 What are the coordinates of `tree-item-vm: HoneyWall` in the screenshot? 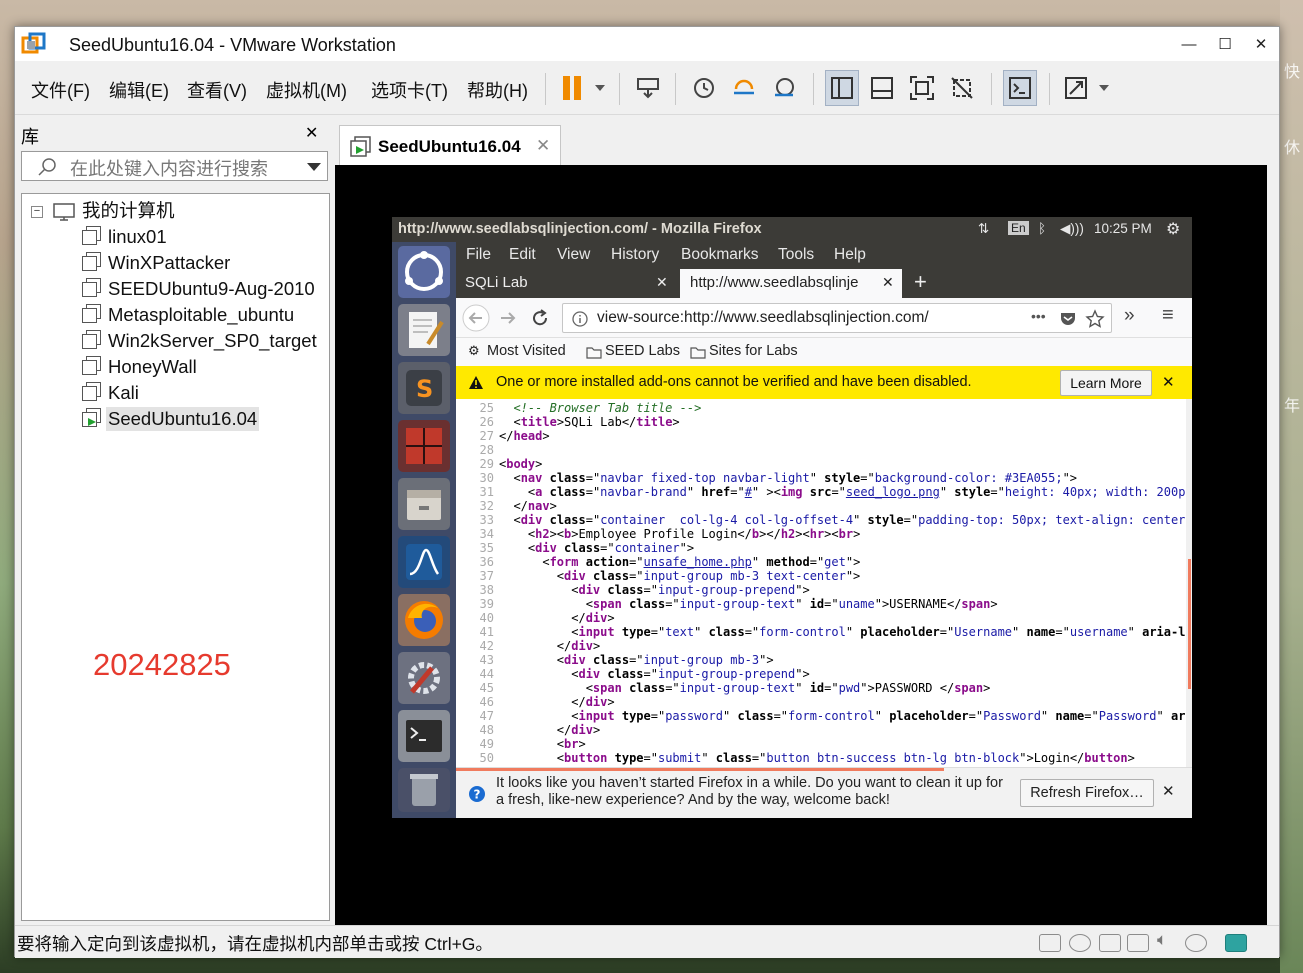 It's located at (152, 367).